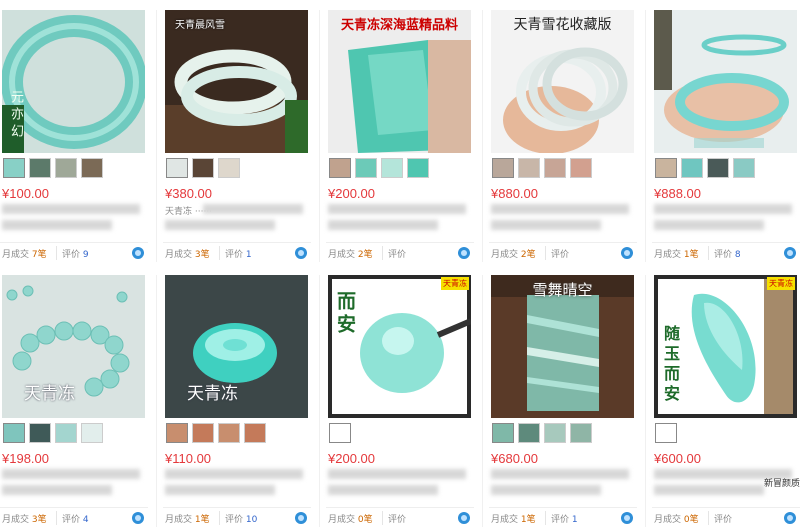 The height and width of the screenshot is (528, 800). I want to click on product-card: ¥888.00 月成交 1笔 评价 8, so click(726, 136).